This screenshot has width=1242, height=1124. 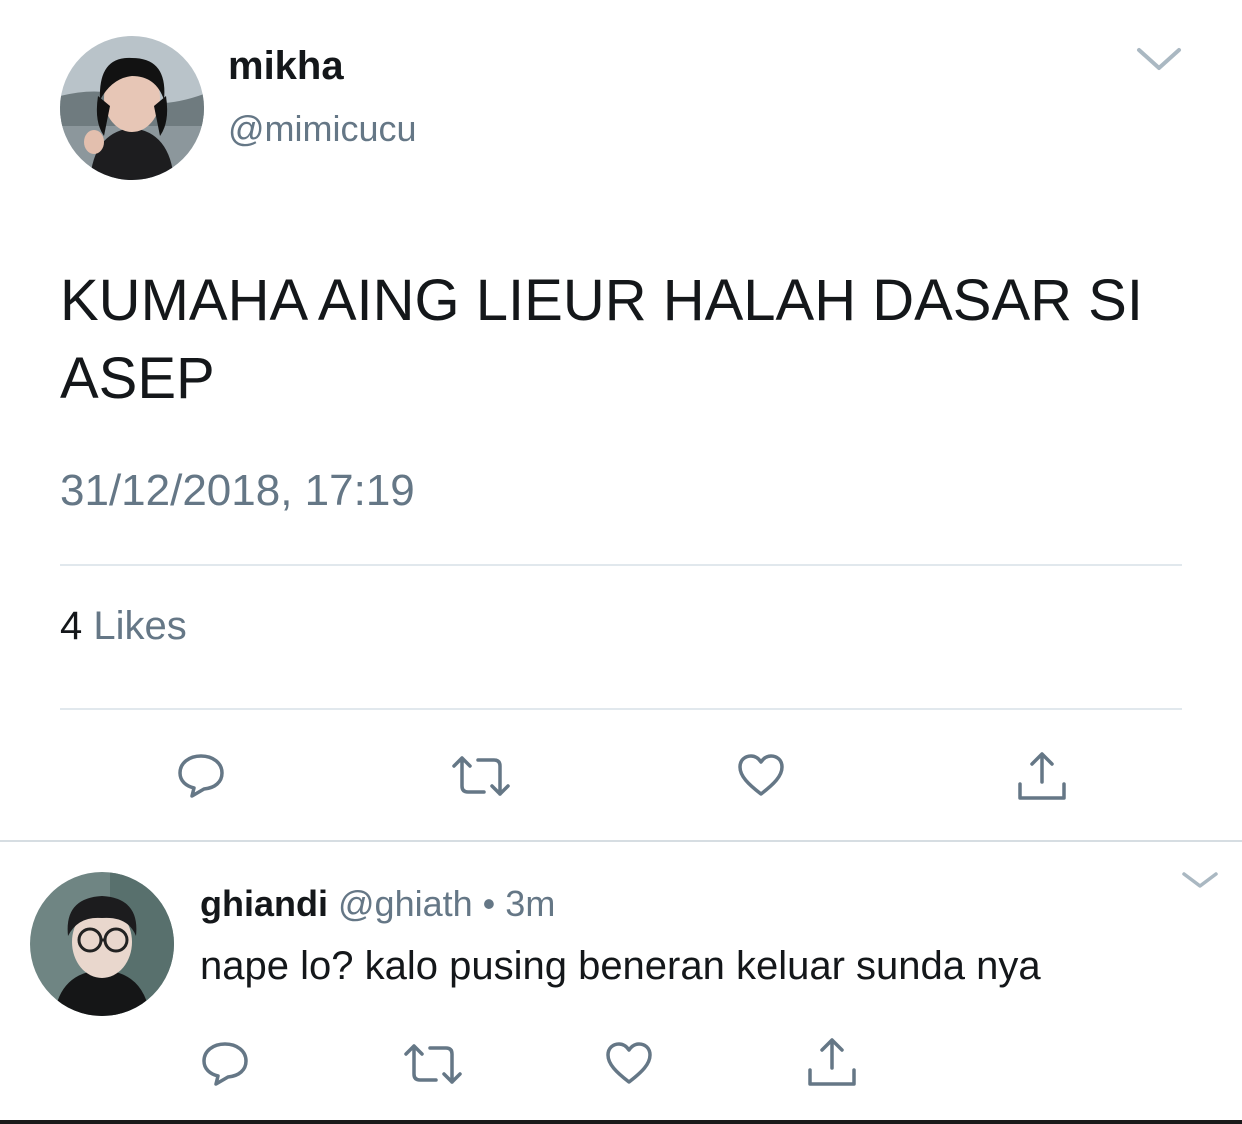 What do you see at coordinates (621, 1122) in the screenshot?
I see `bottom-border` at bounding box center [621, 1122].